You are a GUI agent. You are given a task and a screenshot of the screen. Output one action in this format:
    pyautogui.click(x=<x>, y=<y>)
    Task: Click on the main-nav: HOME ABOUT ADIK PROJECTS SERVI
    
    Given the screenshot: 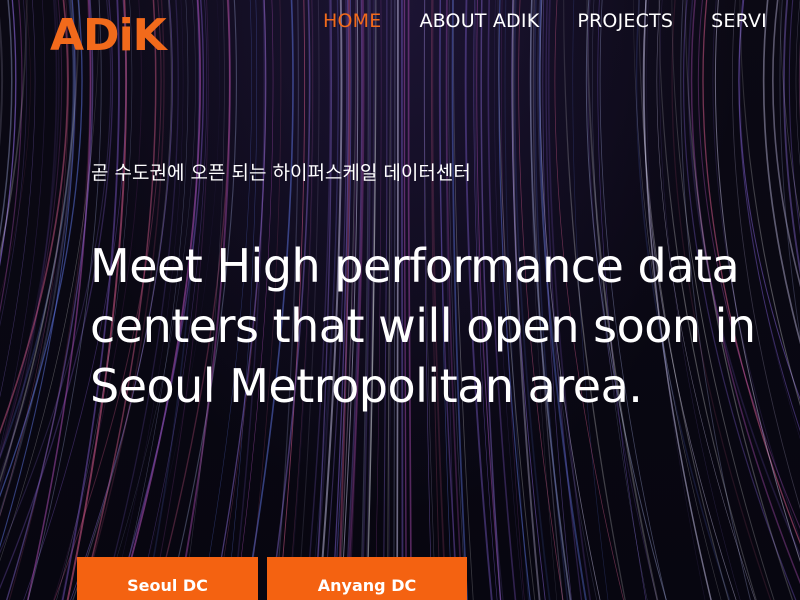 What is the action you would take?
    pyautogui.click(x=561, y=21)
    